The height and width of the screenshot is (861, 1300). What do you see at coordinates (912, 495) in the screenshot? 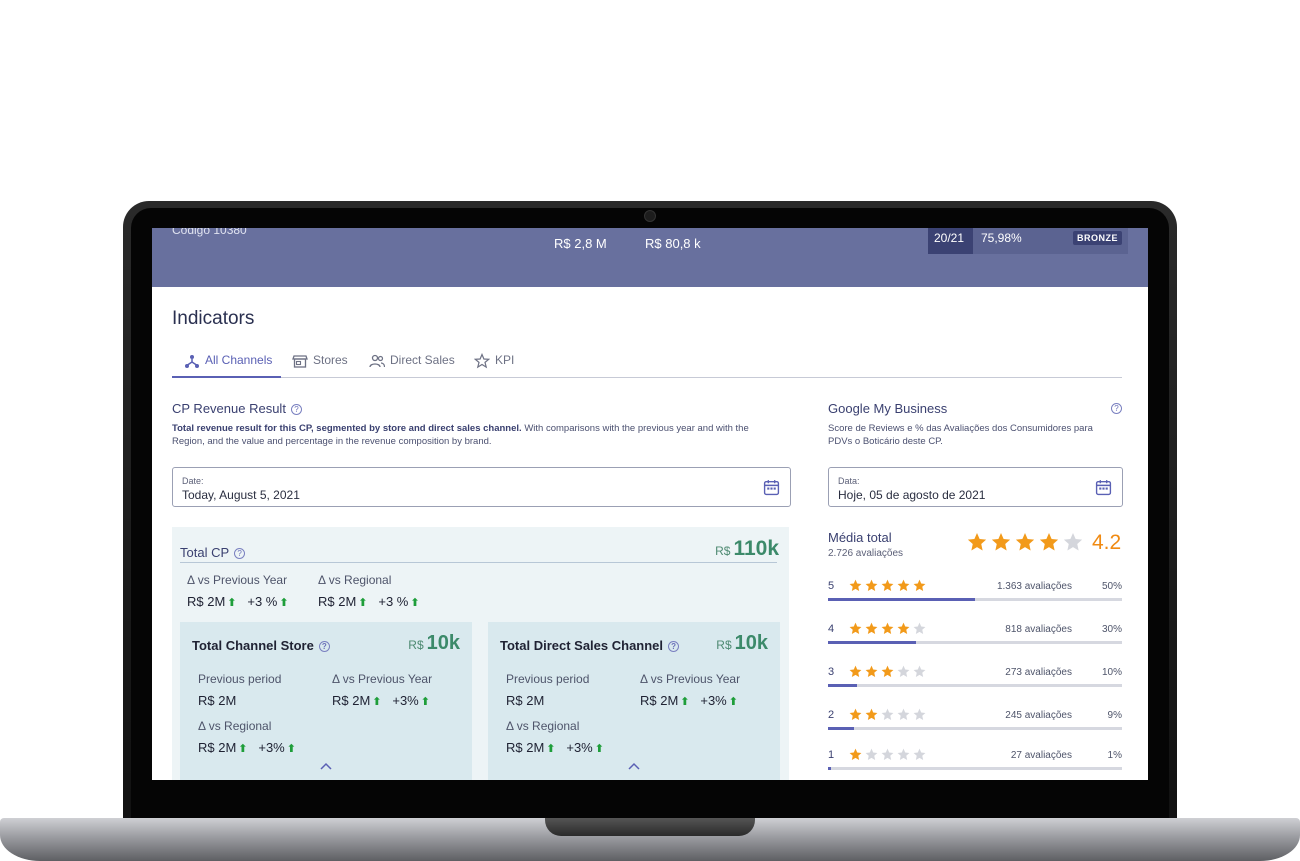
I see `date-value: Hoje, 05 de agosto de 2021` at bounding box center [912, 495].